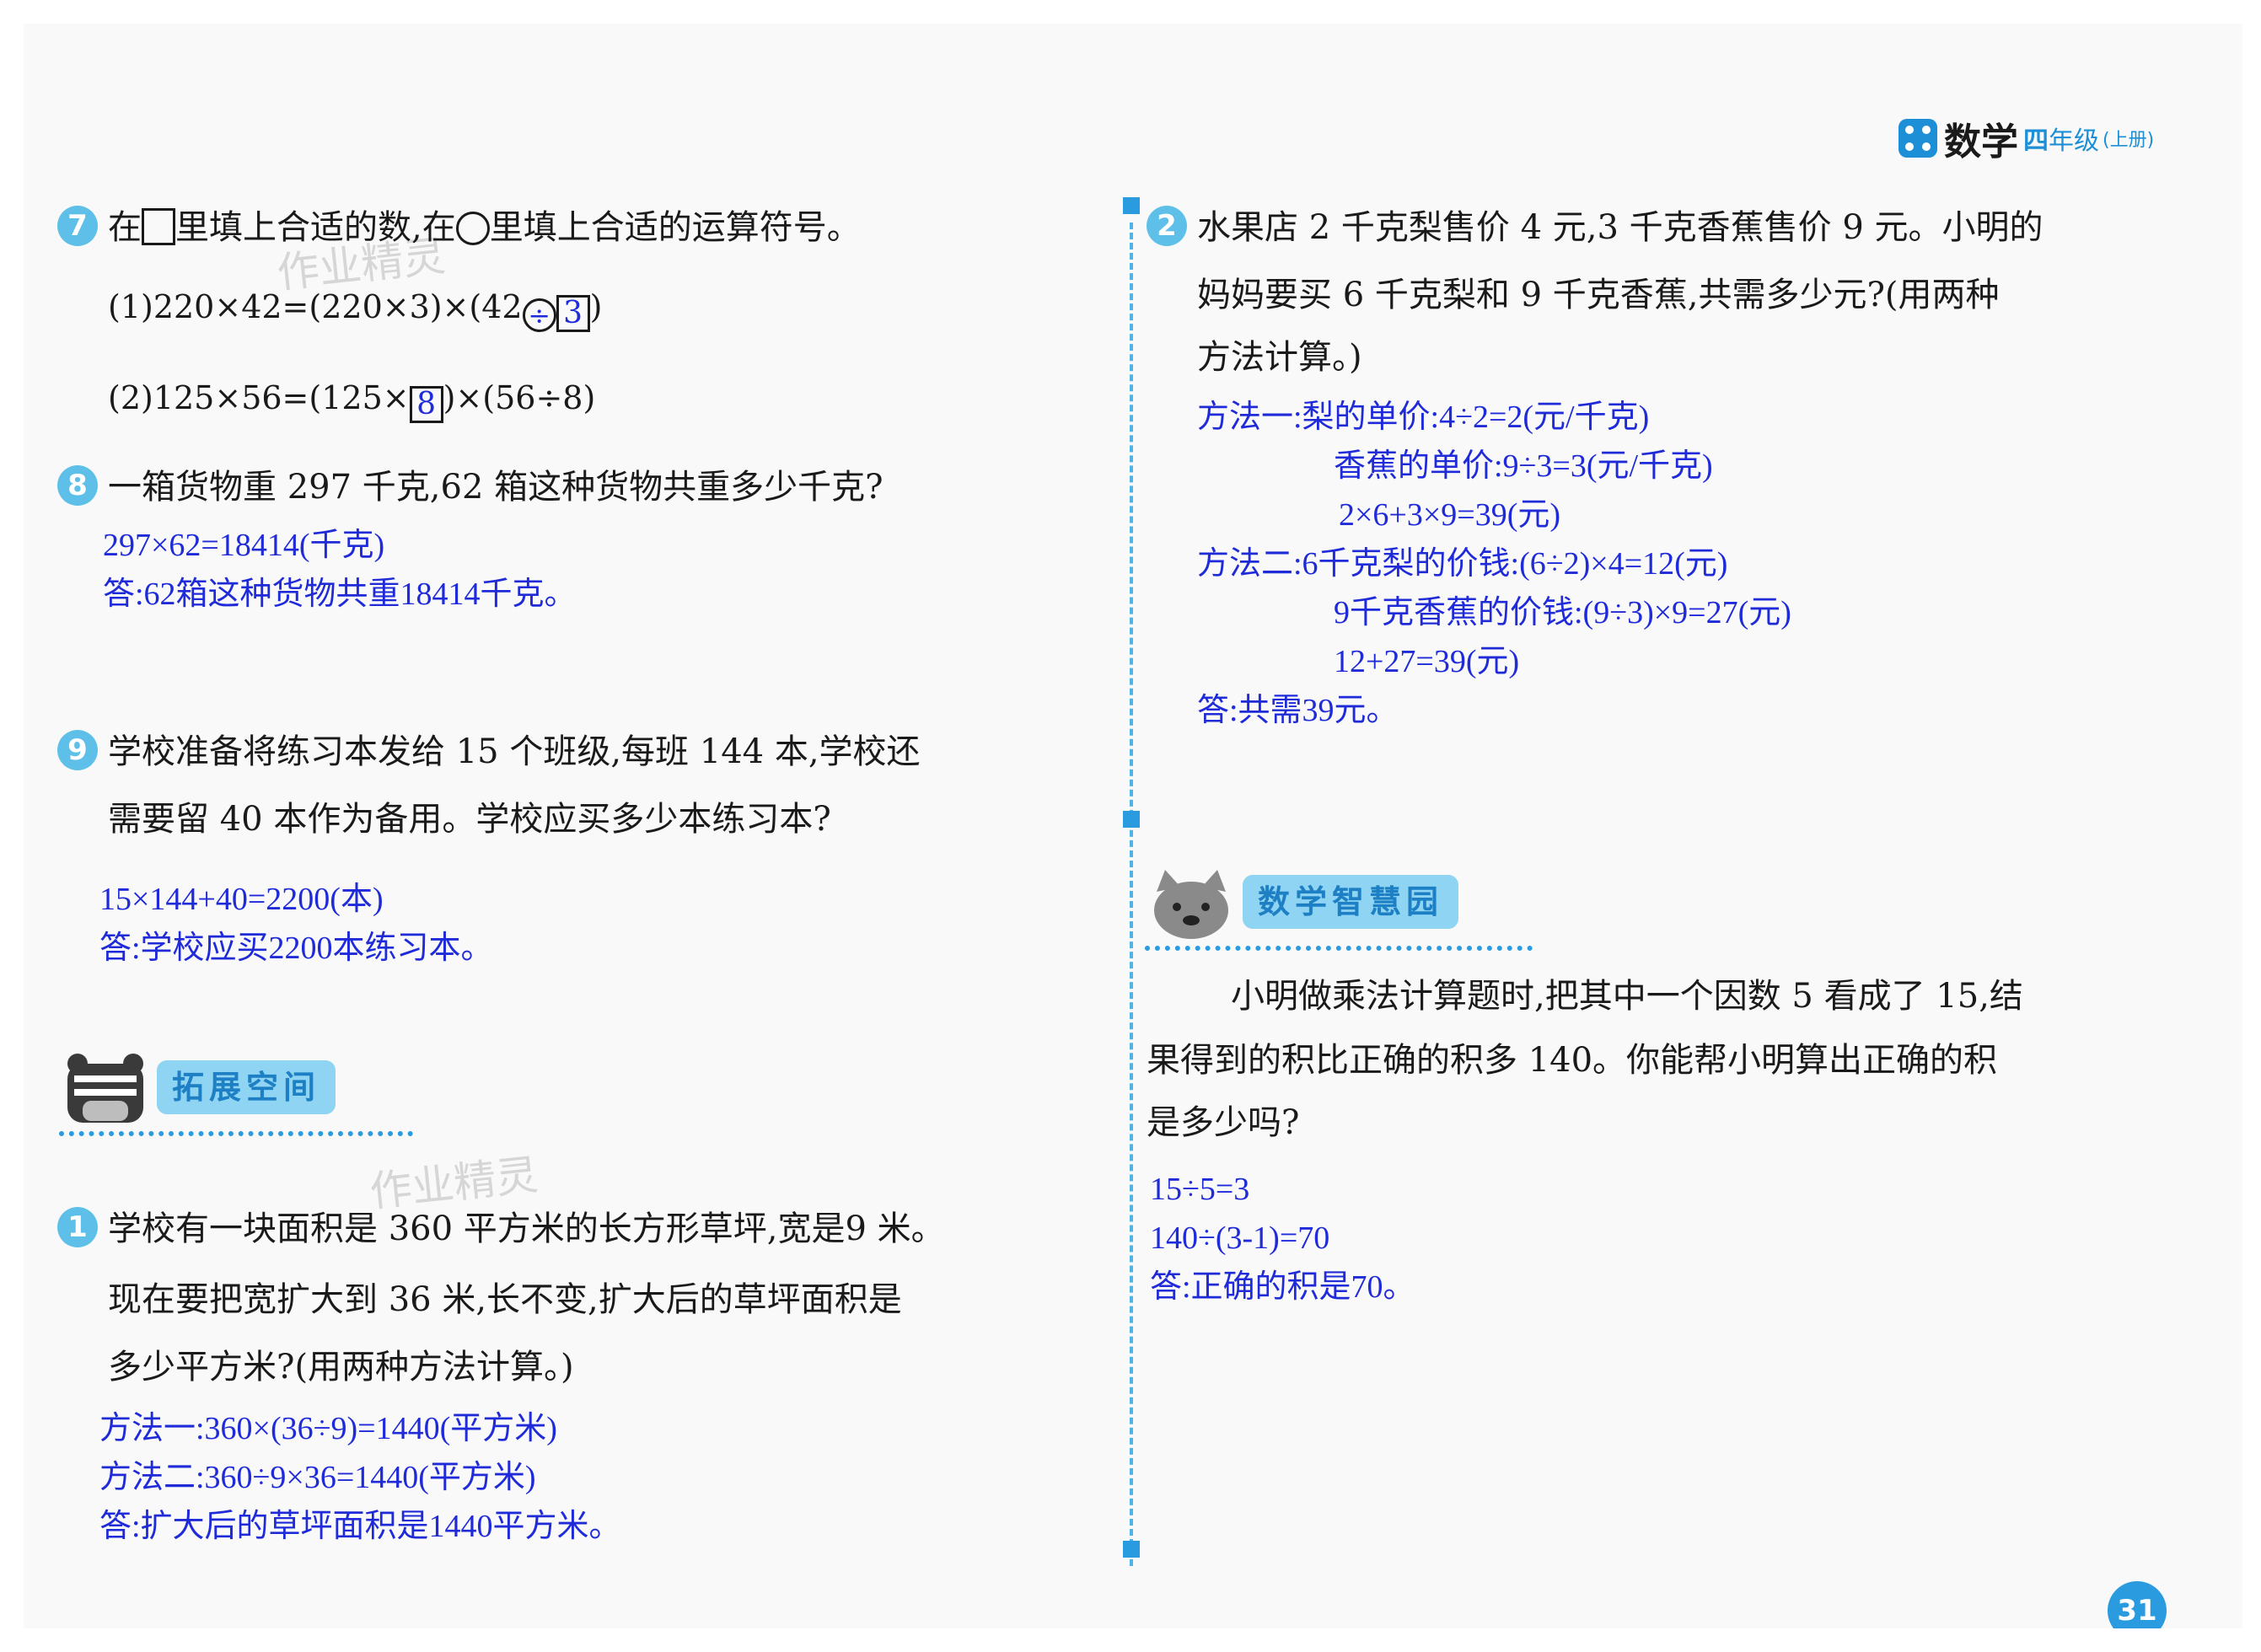  Describe the element at coordinates (259, 397) in the screenshot. I see `equation-text: (2)125×56=(125×` at that location.